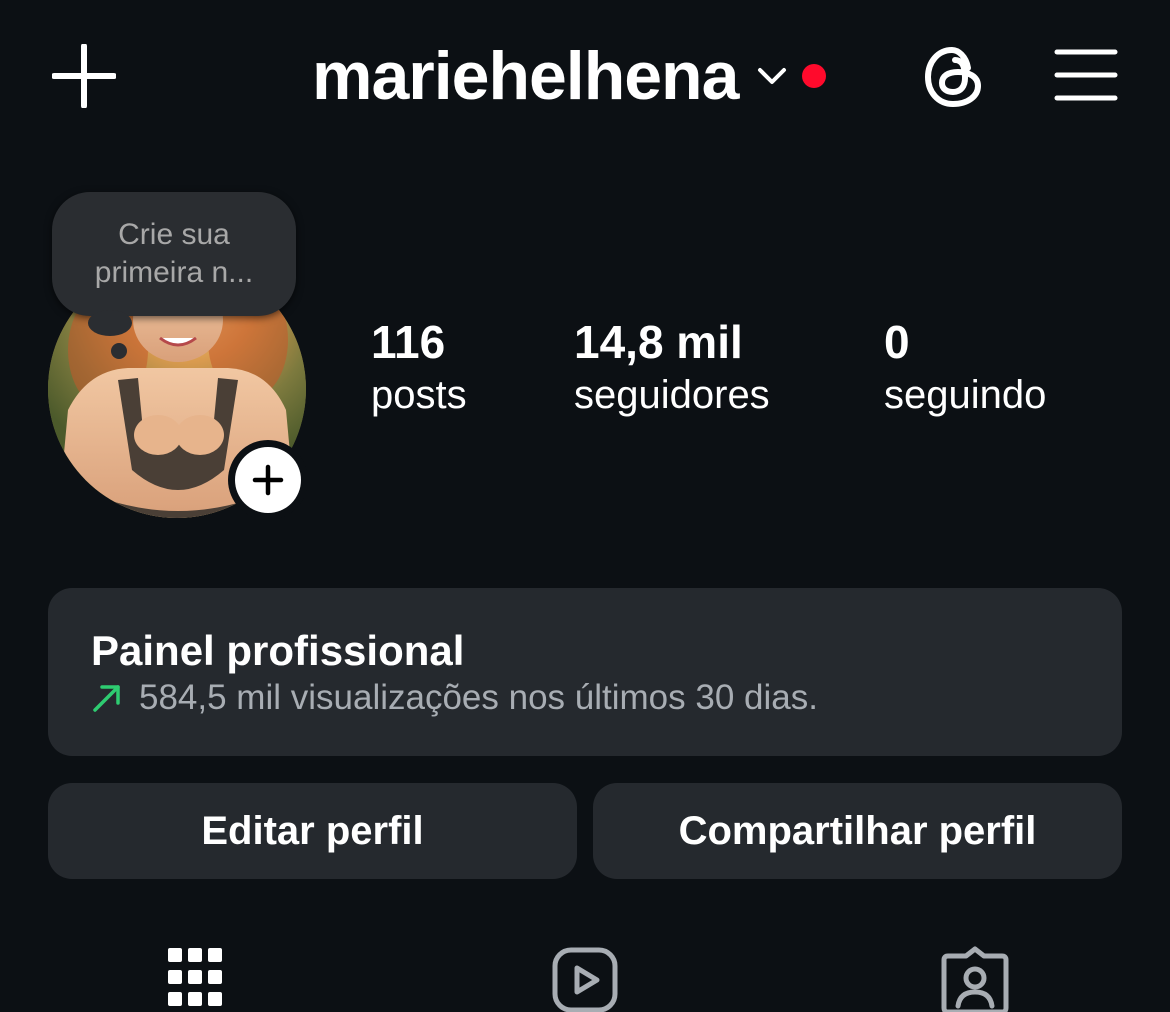 Image resolution: width=1170 pixels, height=1012 pixels. Describe the element at coordinates (965, 369) in the screenshot. I see `stat-following: 0 seguindo` at that location.